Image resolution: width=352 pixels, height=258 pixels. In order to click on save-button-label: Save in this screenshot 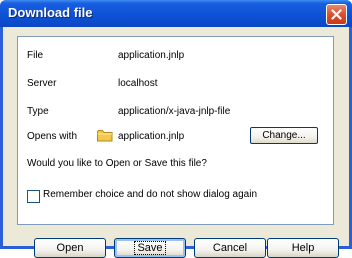, I will do `click(150, 248)`.